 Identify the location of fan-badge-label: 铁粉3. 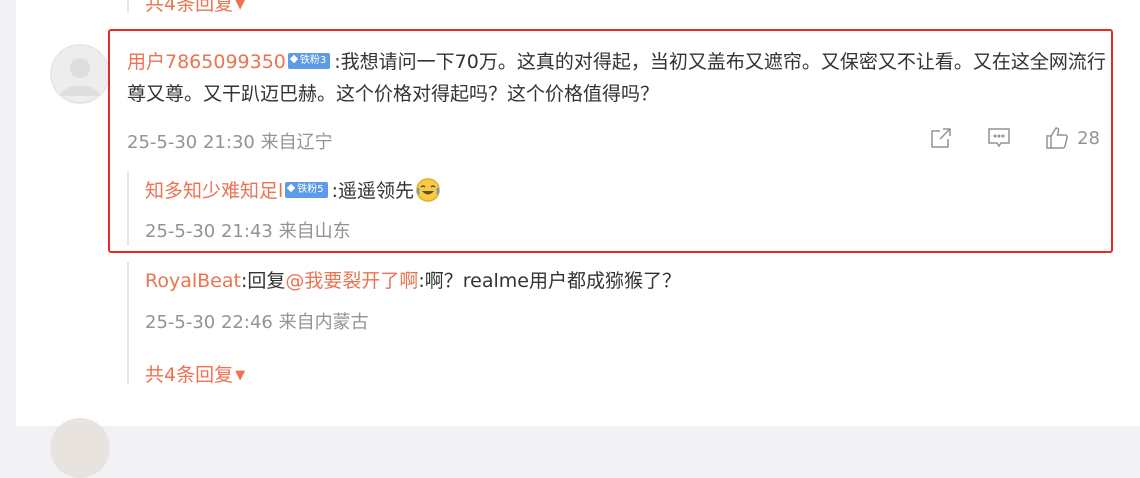
(313, 60).